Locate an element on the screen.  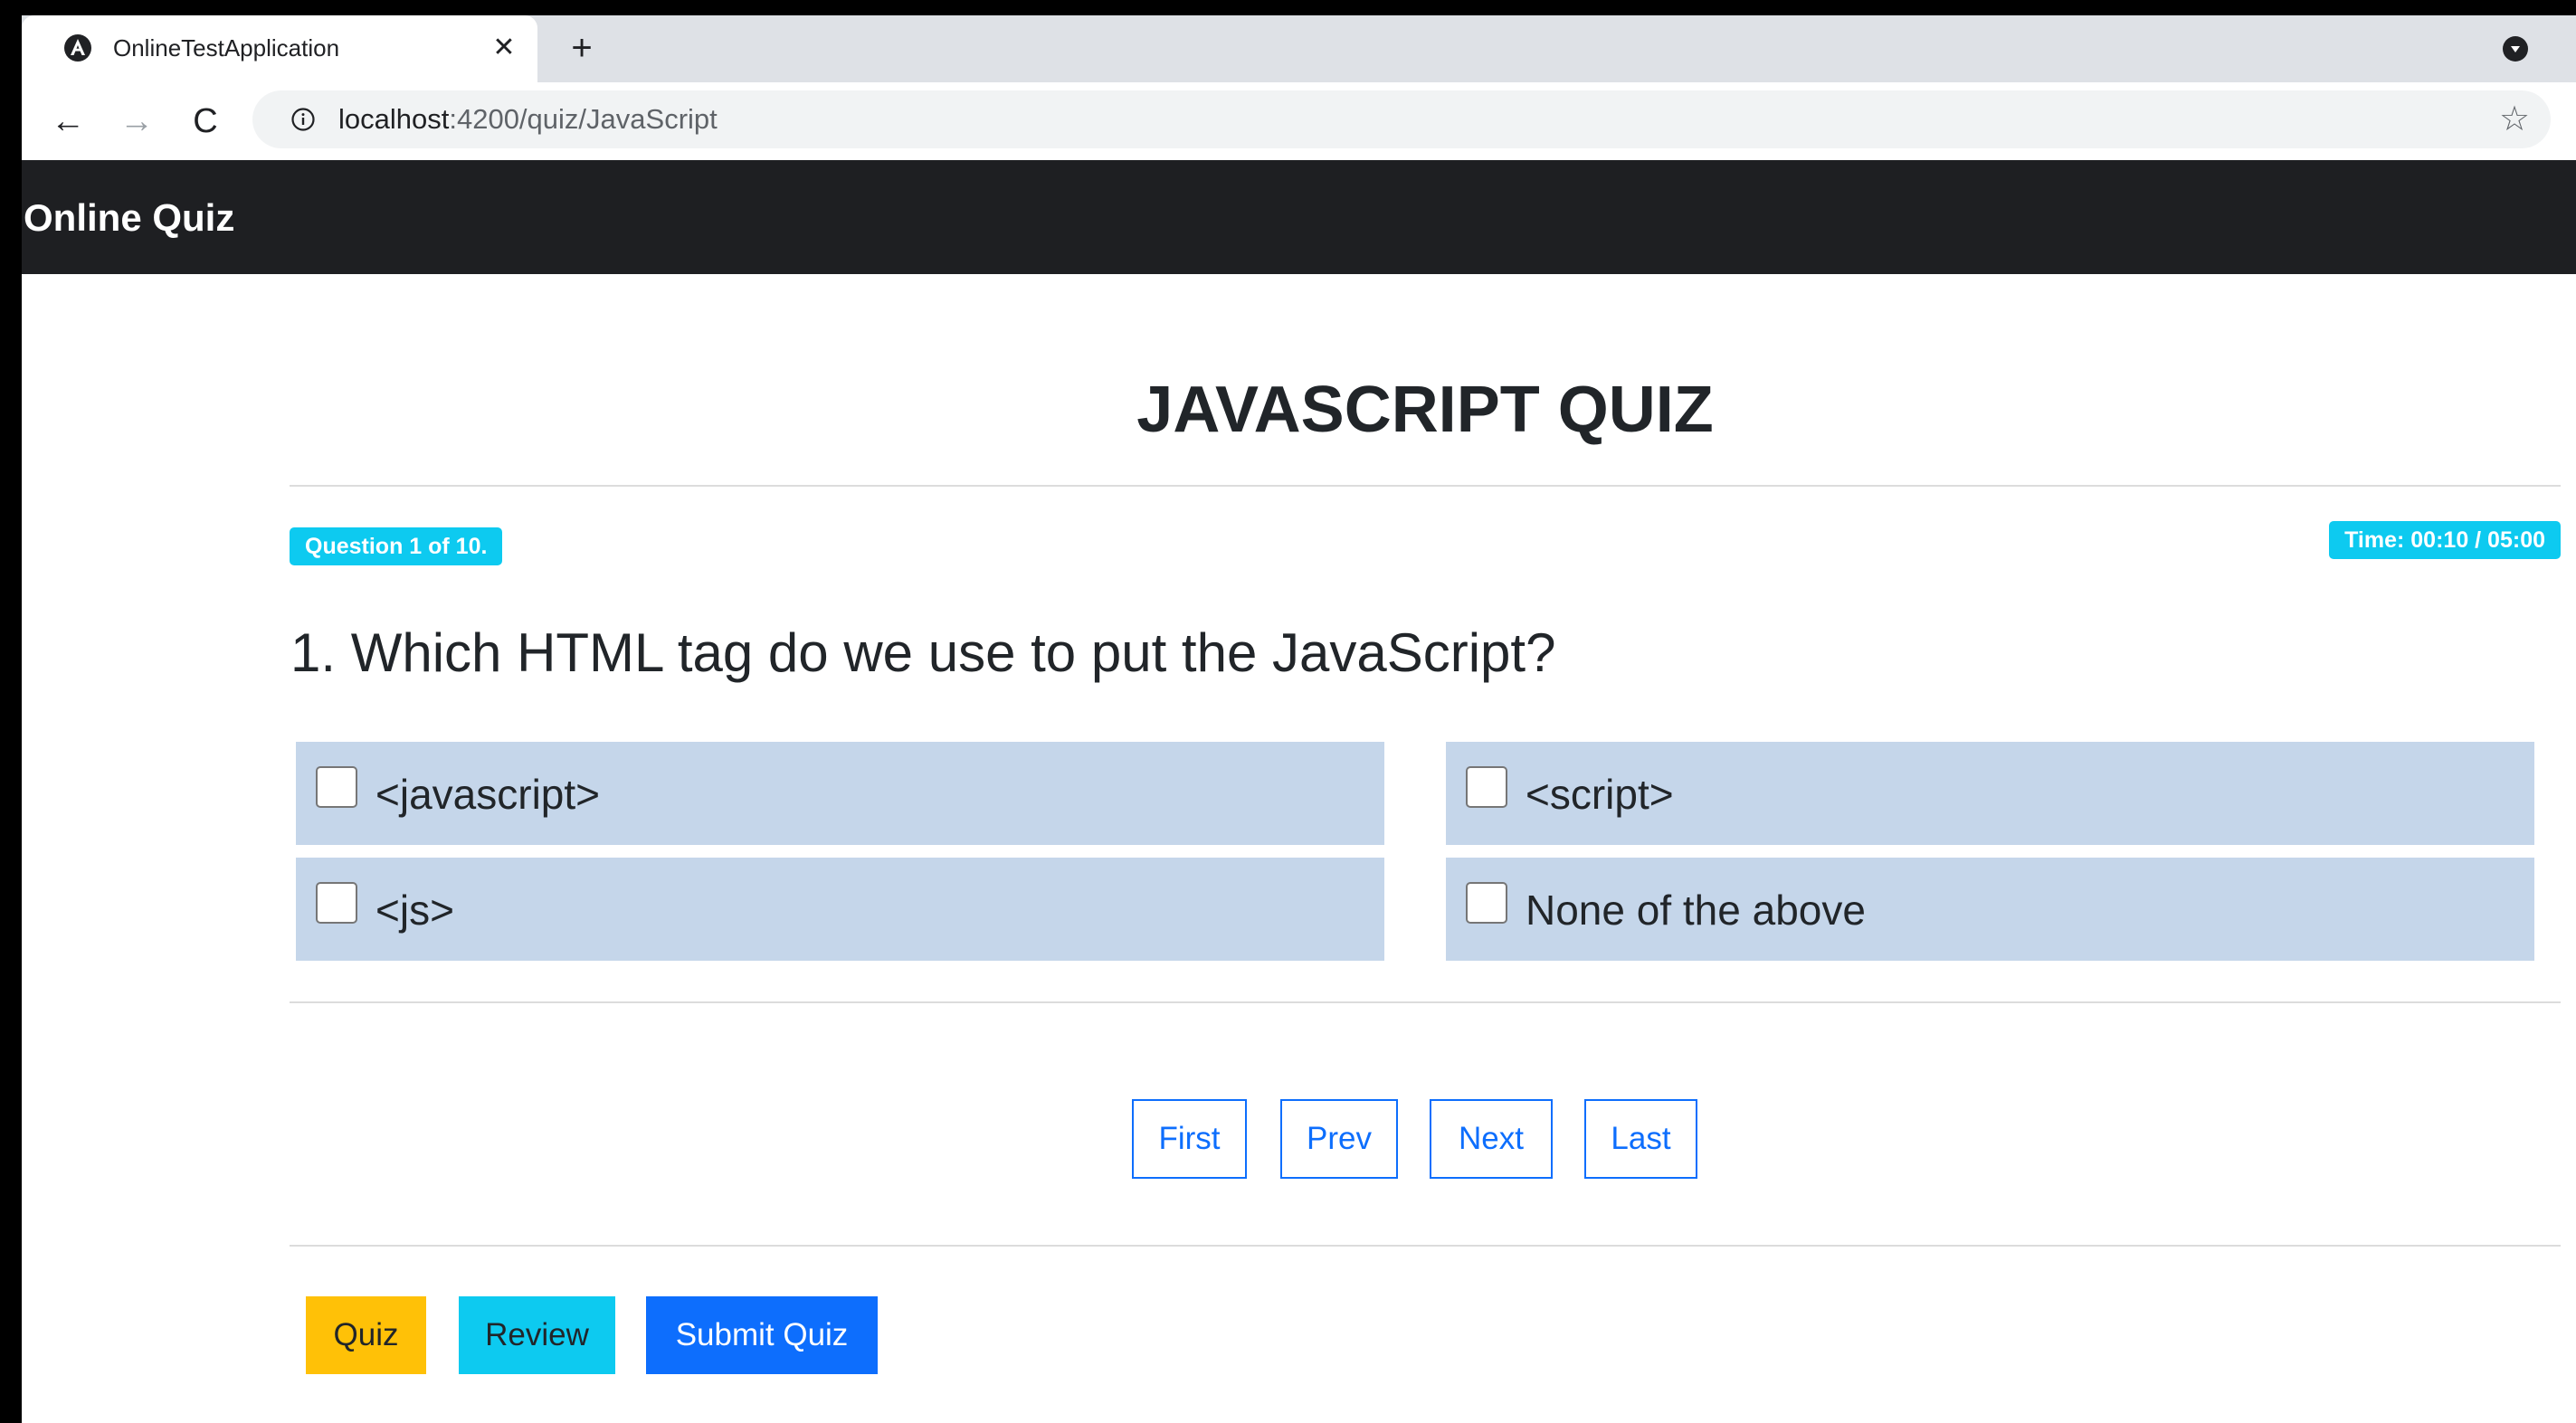
answer-label: <javascript> is located at coordinates (488, 794).